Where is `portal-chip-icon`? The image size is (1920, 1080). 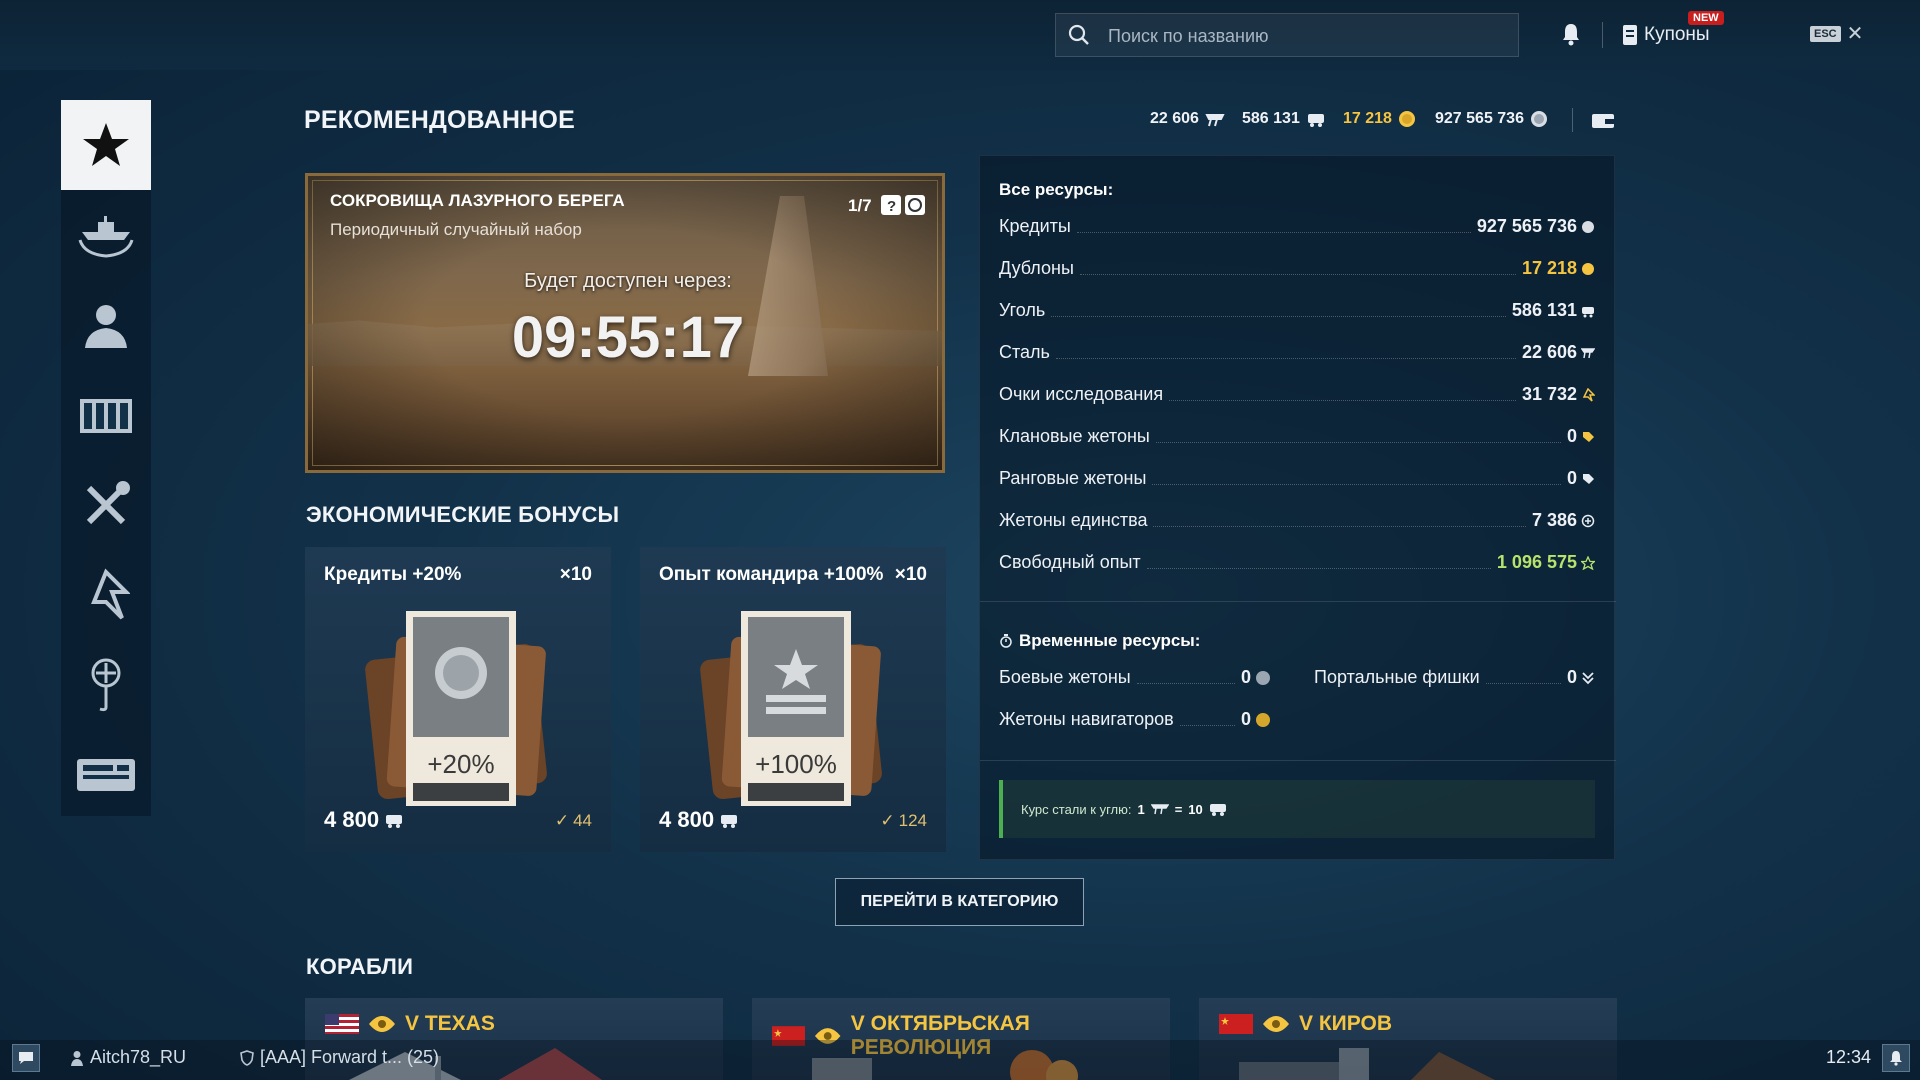
portal-chip-icon is located at coordinates (1588, 677).